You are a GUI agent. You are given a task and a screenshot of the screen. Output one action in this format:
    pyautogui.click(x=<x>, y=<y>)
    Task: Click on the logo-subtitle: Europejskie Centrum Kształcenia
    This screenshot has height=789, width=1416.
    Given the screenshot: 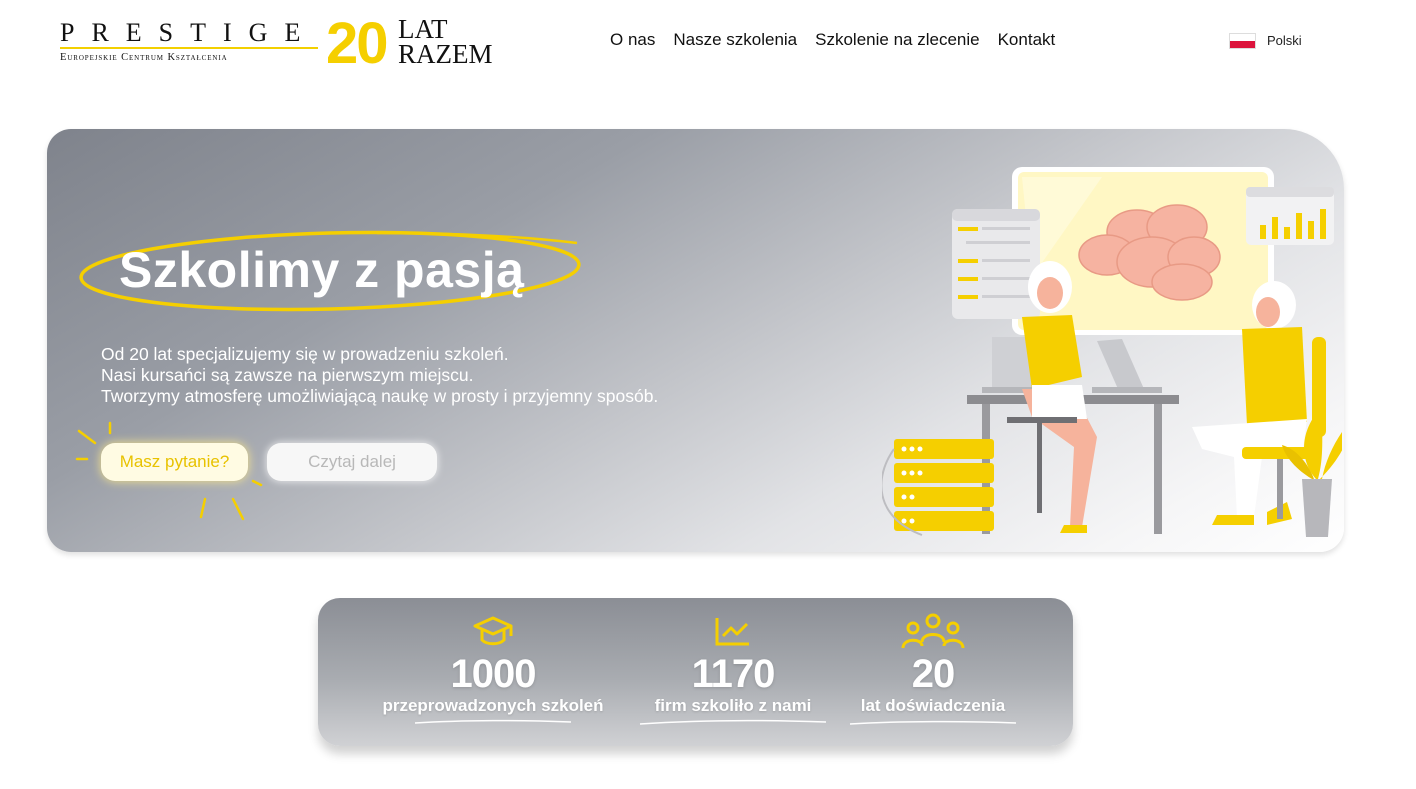 What is the action you would take?
    pyautogui.click(x=144, y=57)
    